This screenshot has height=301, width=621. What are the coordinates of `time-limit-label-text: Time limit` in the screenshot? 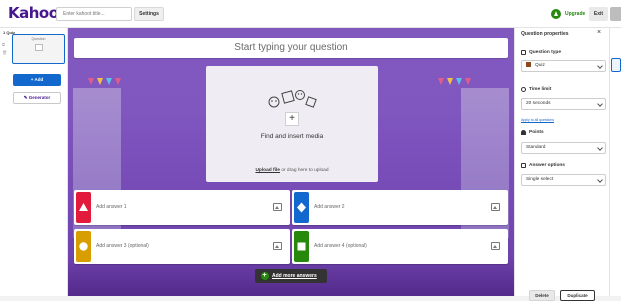 It's located at (540, 89).